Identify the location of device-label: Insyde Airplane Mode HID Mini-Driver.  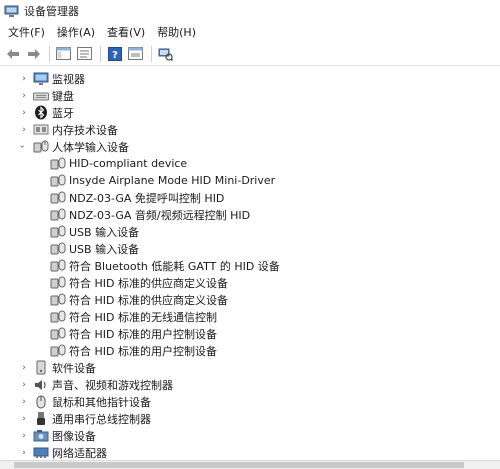
(172, 180).